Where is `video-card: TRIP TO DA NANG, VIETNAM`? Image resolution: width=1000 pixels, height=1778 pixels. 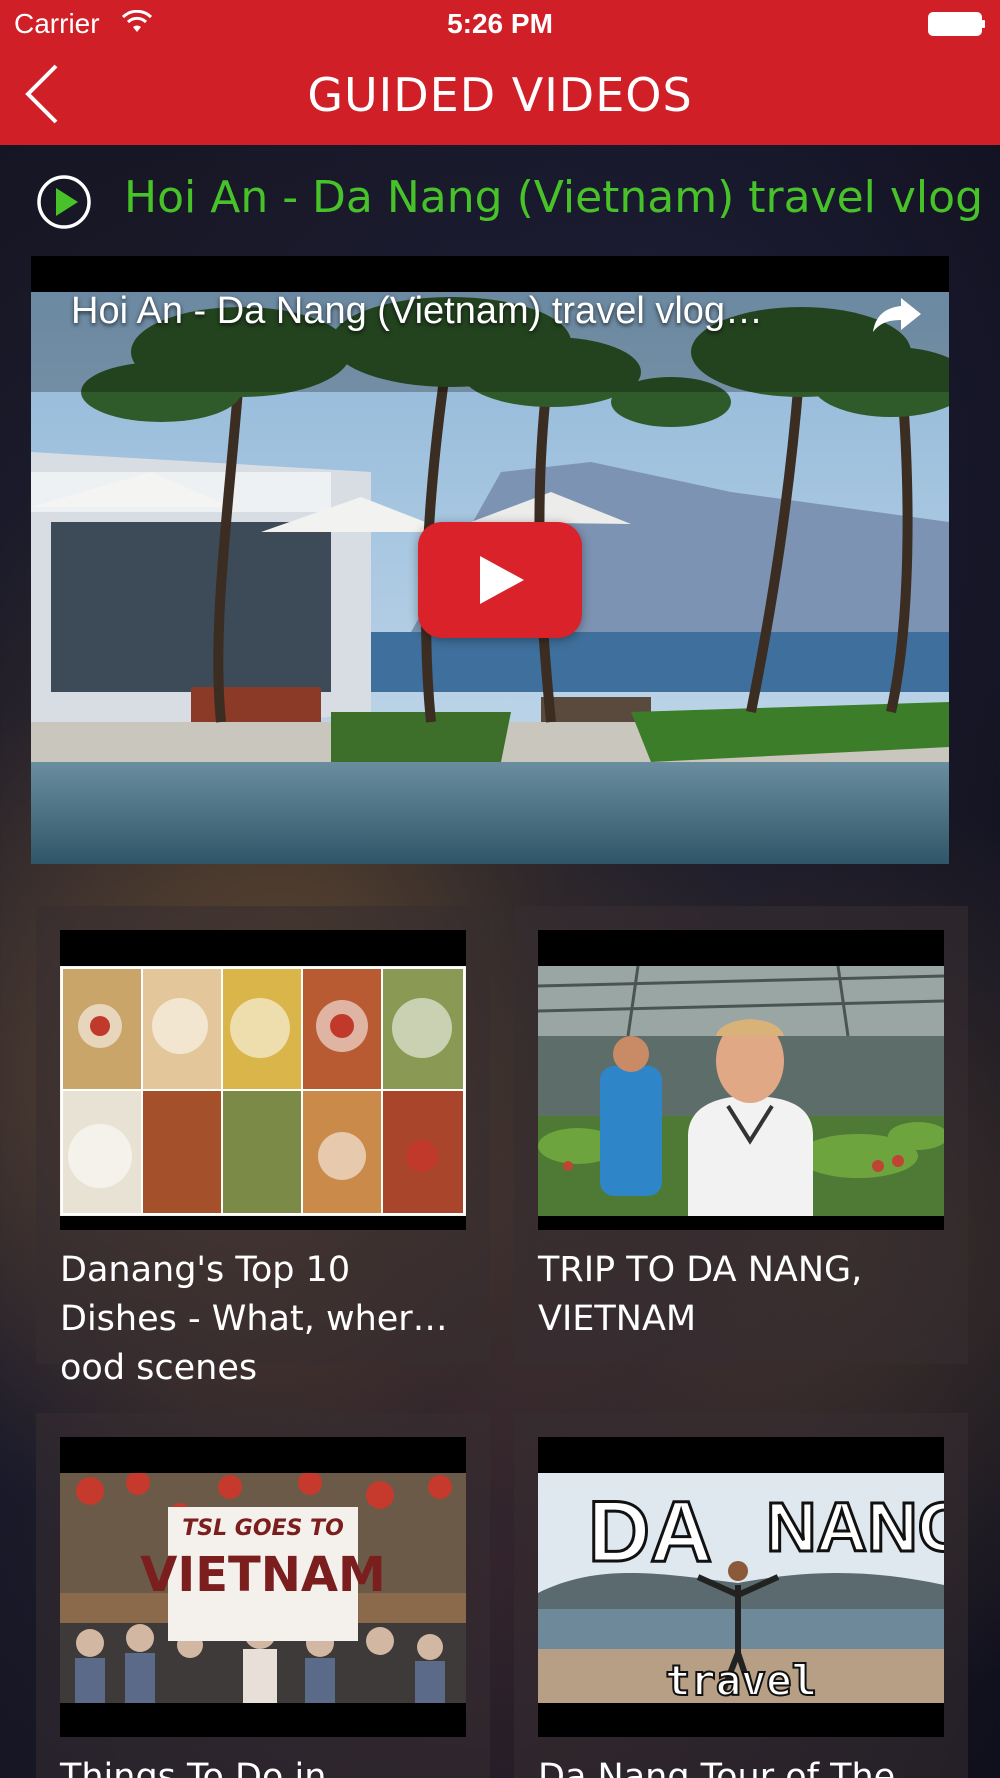
video-card: TRIP TO DA NANG, VIETNAM is located at coordinates (741, 1135).